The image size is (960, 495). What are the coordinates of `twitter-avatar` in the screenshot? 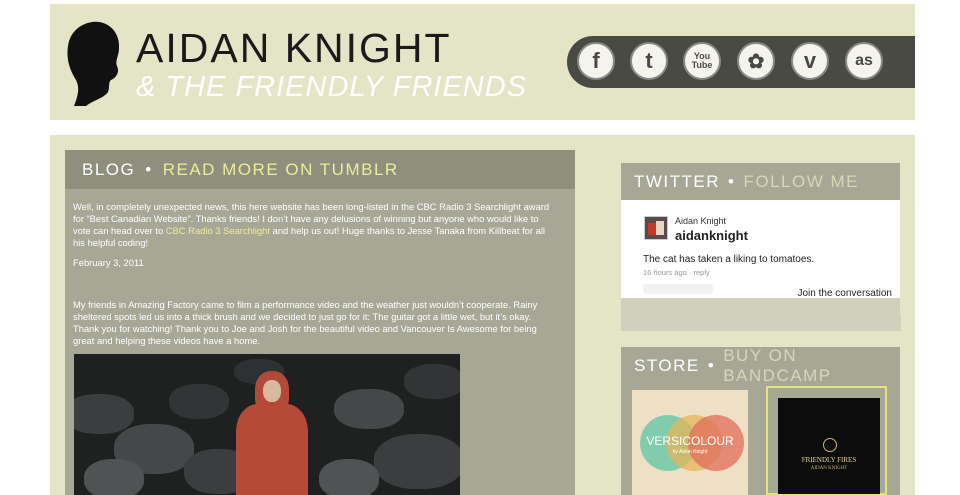 It's located at (656, 228).